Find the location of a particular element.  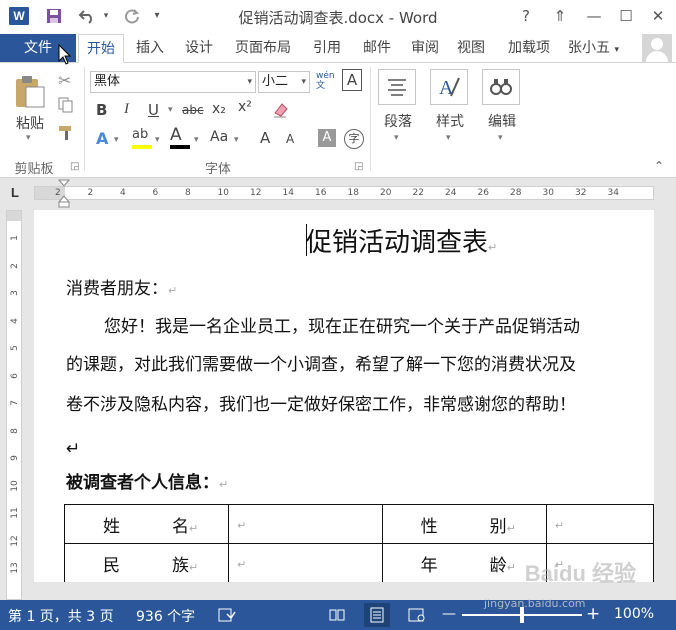

italic-button: I is located at coordinates (126, 109).